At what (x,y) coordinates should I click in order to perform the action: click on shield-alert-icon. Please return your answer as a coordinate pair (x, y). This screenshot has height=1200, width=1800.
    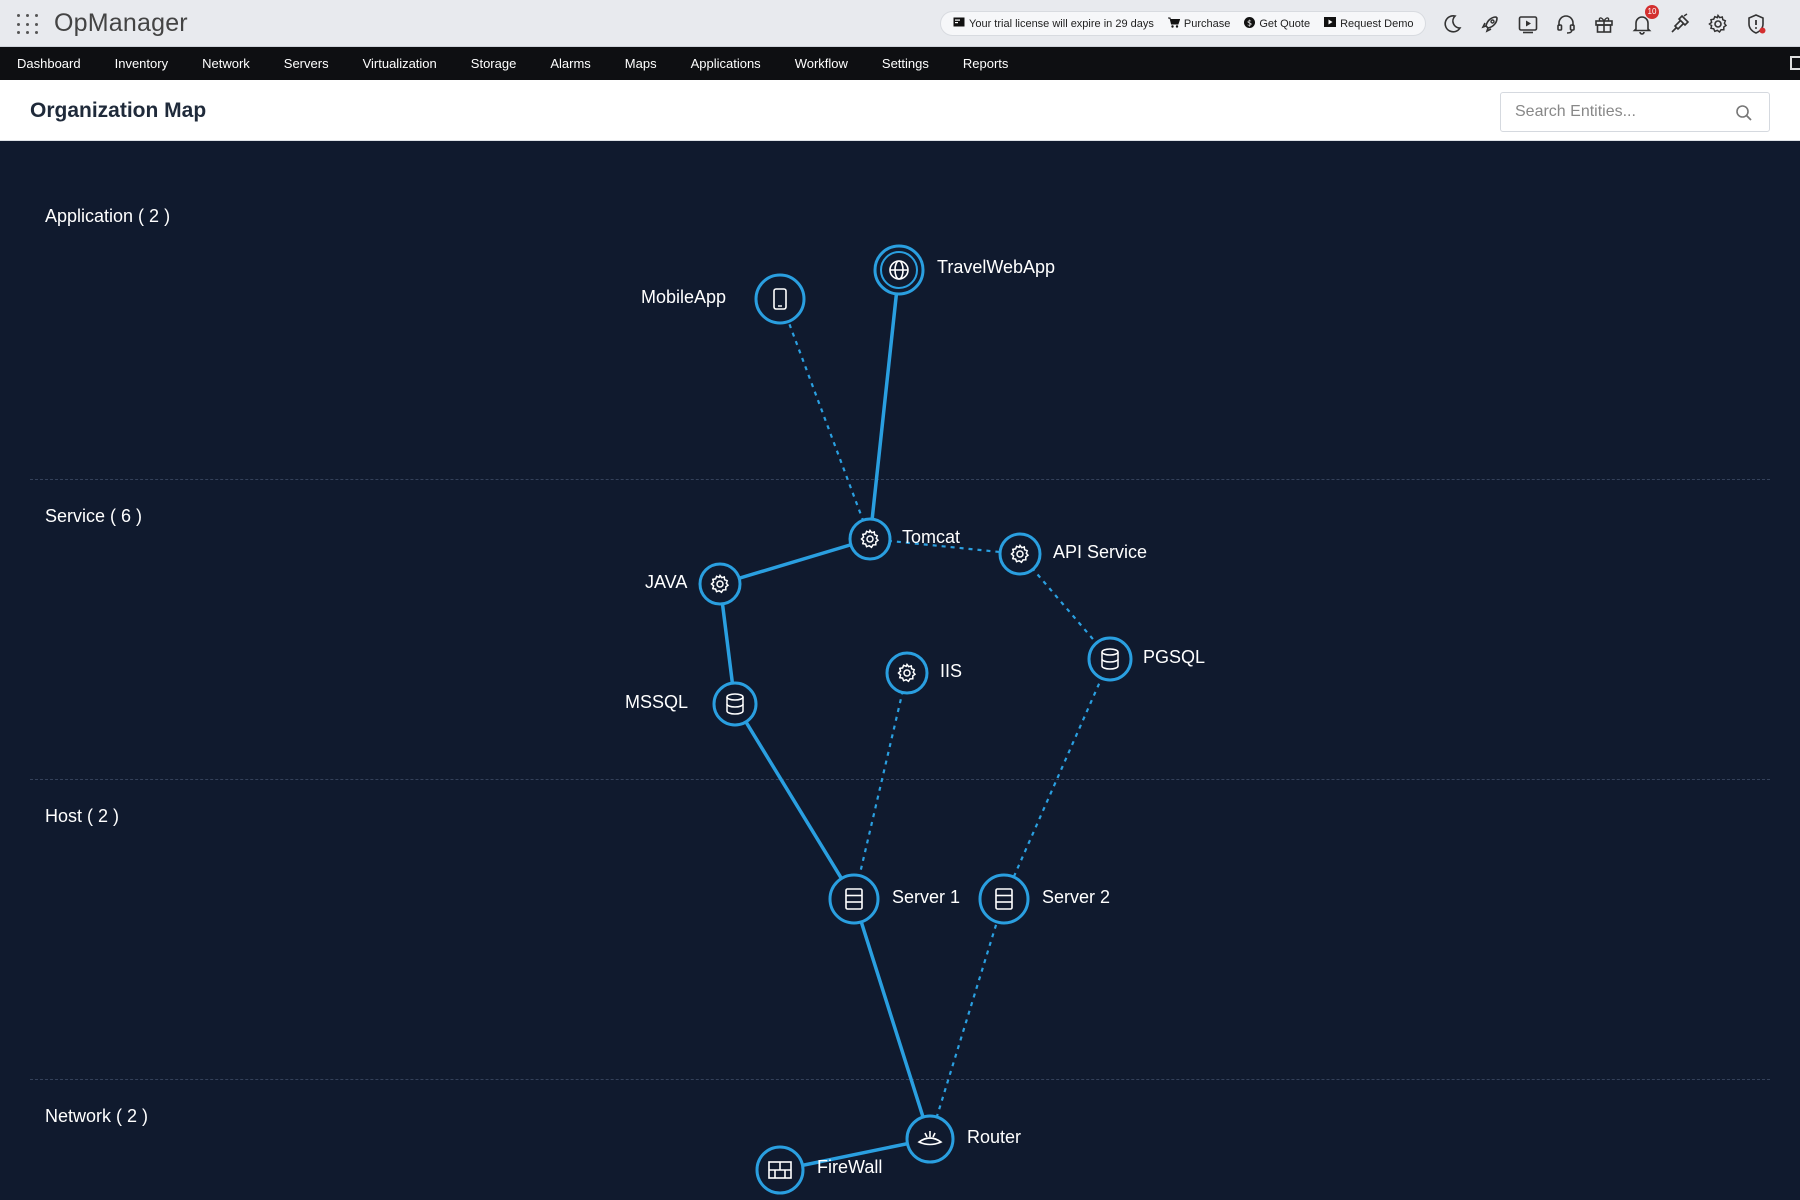
    Looking at the image, I should click on (1756, 24).